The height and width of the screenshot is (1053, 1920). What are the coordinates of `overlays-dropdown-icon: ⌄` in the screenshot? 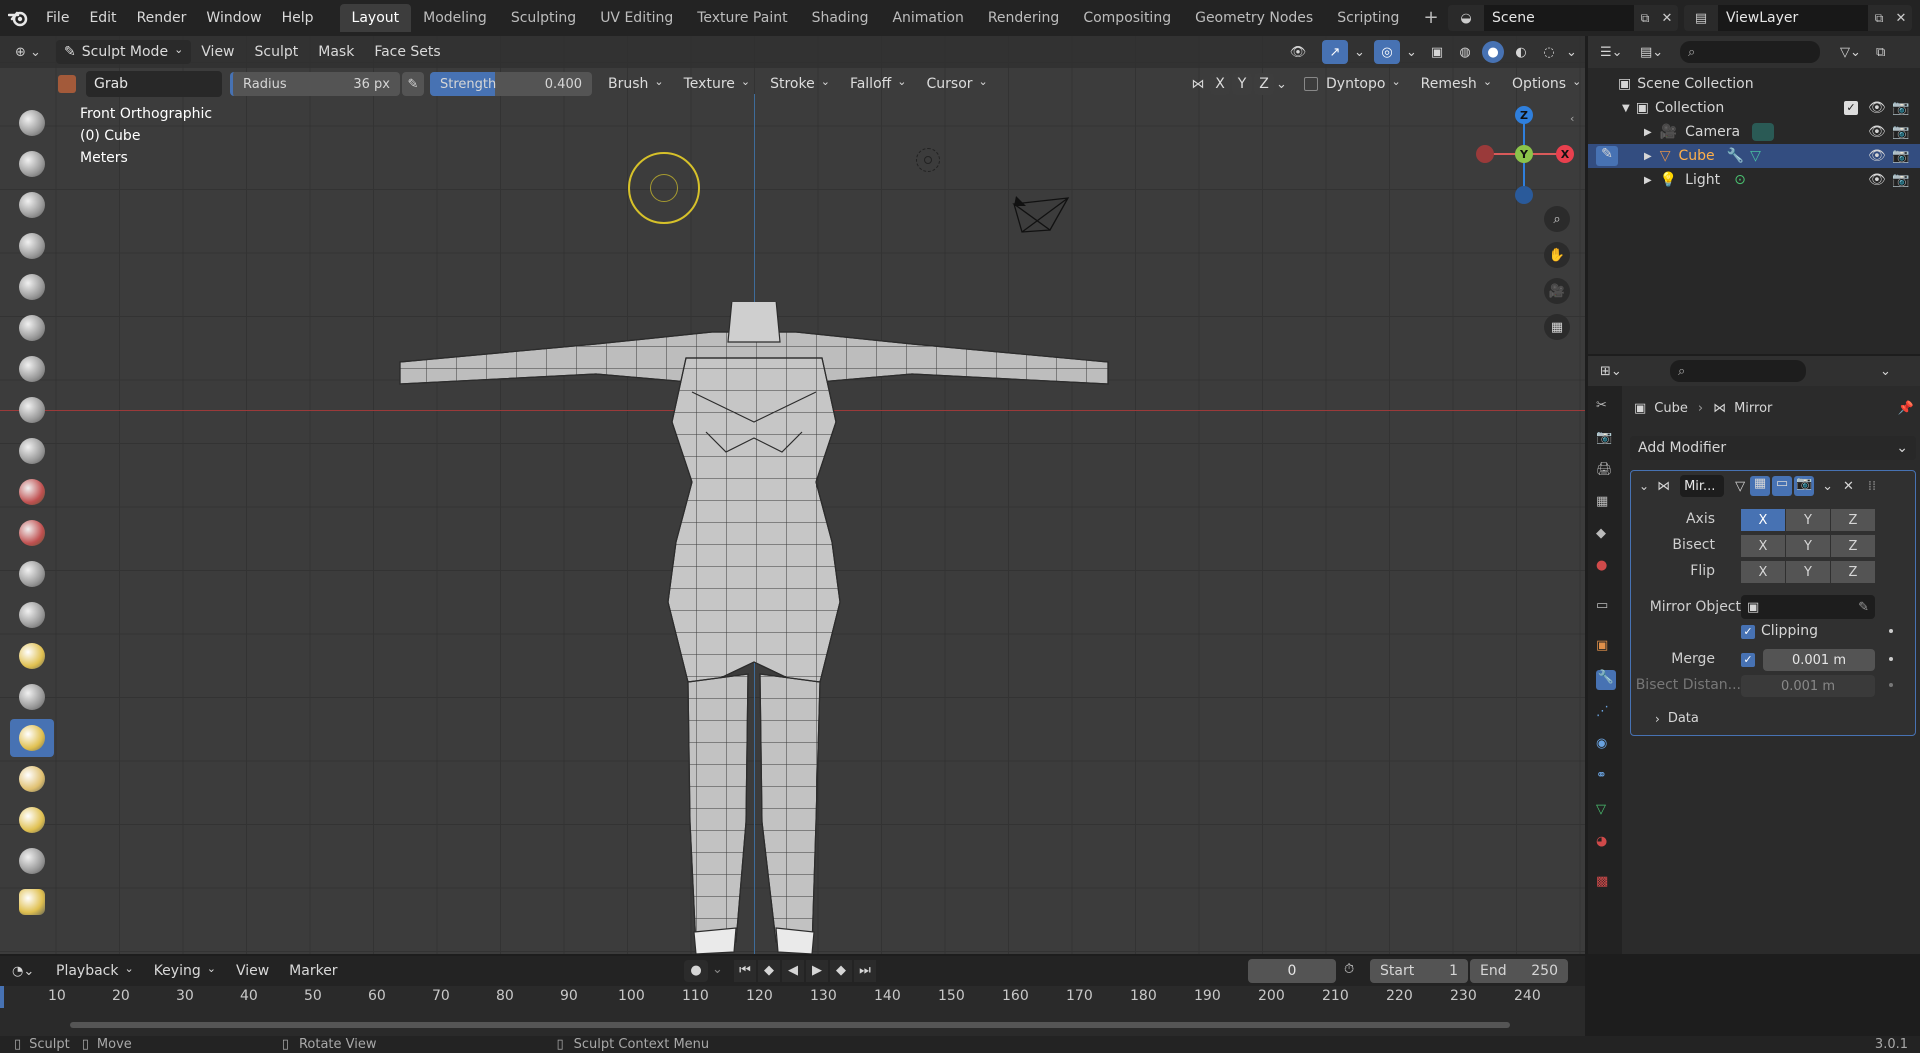 It's located at (1413, 52).